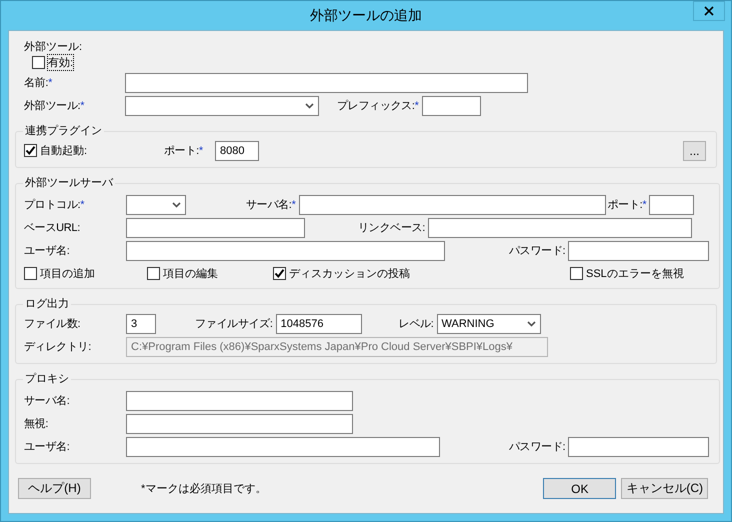 Image resolution: width=732 pixels, height=522 pixels. I want to click on close-icon, so click(709, 11).